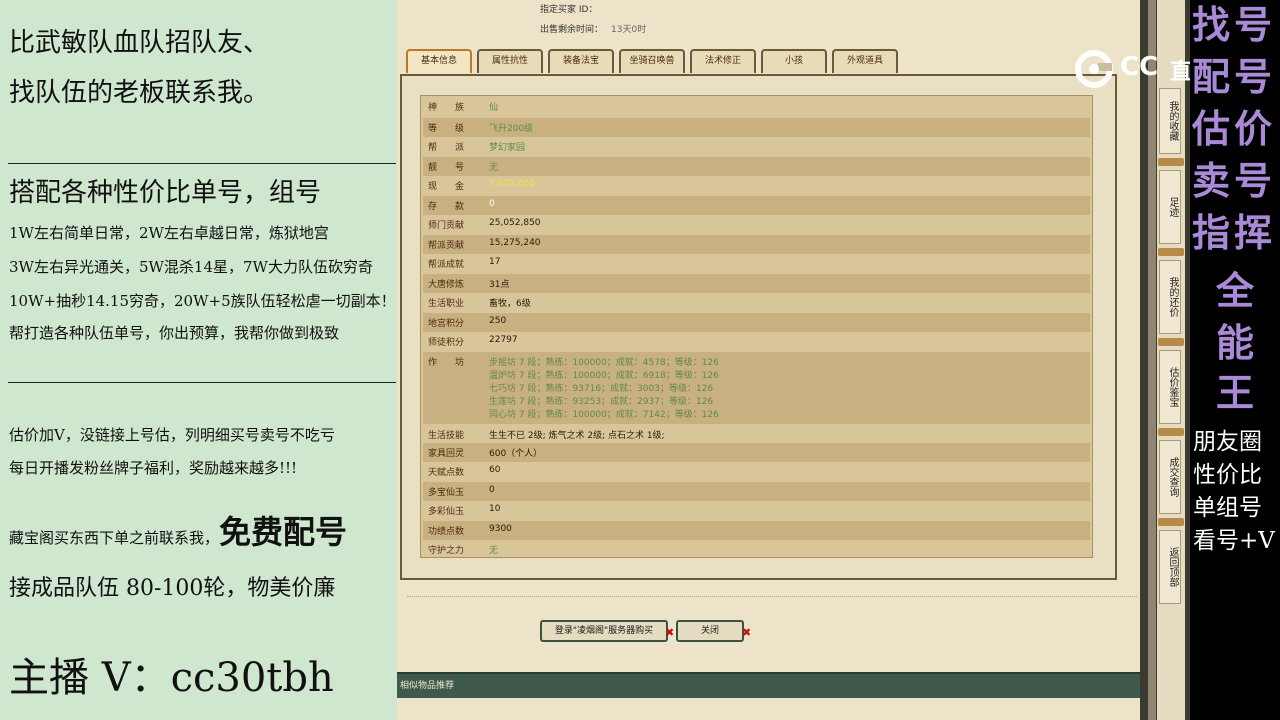 This screenshot has height=720, width=1280. I want to click on info-row-nice-id: 靓 号无, so click(756, 166).